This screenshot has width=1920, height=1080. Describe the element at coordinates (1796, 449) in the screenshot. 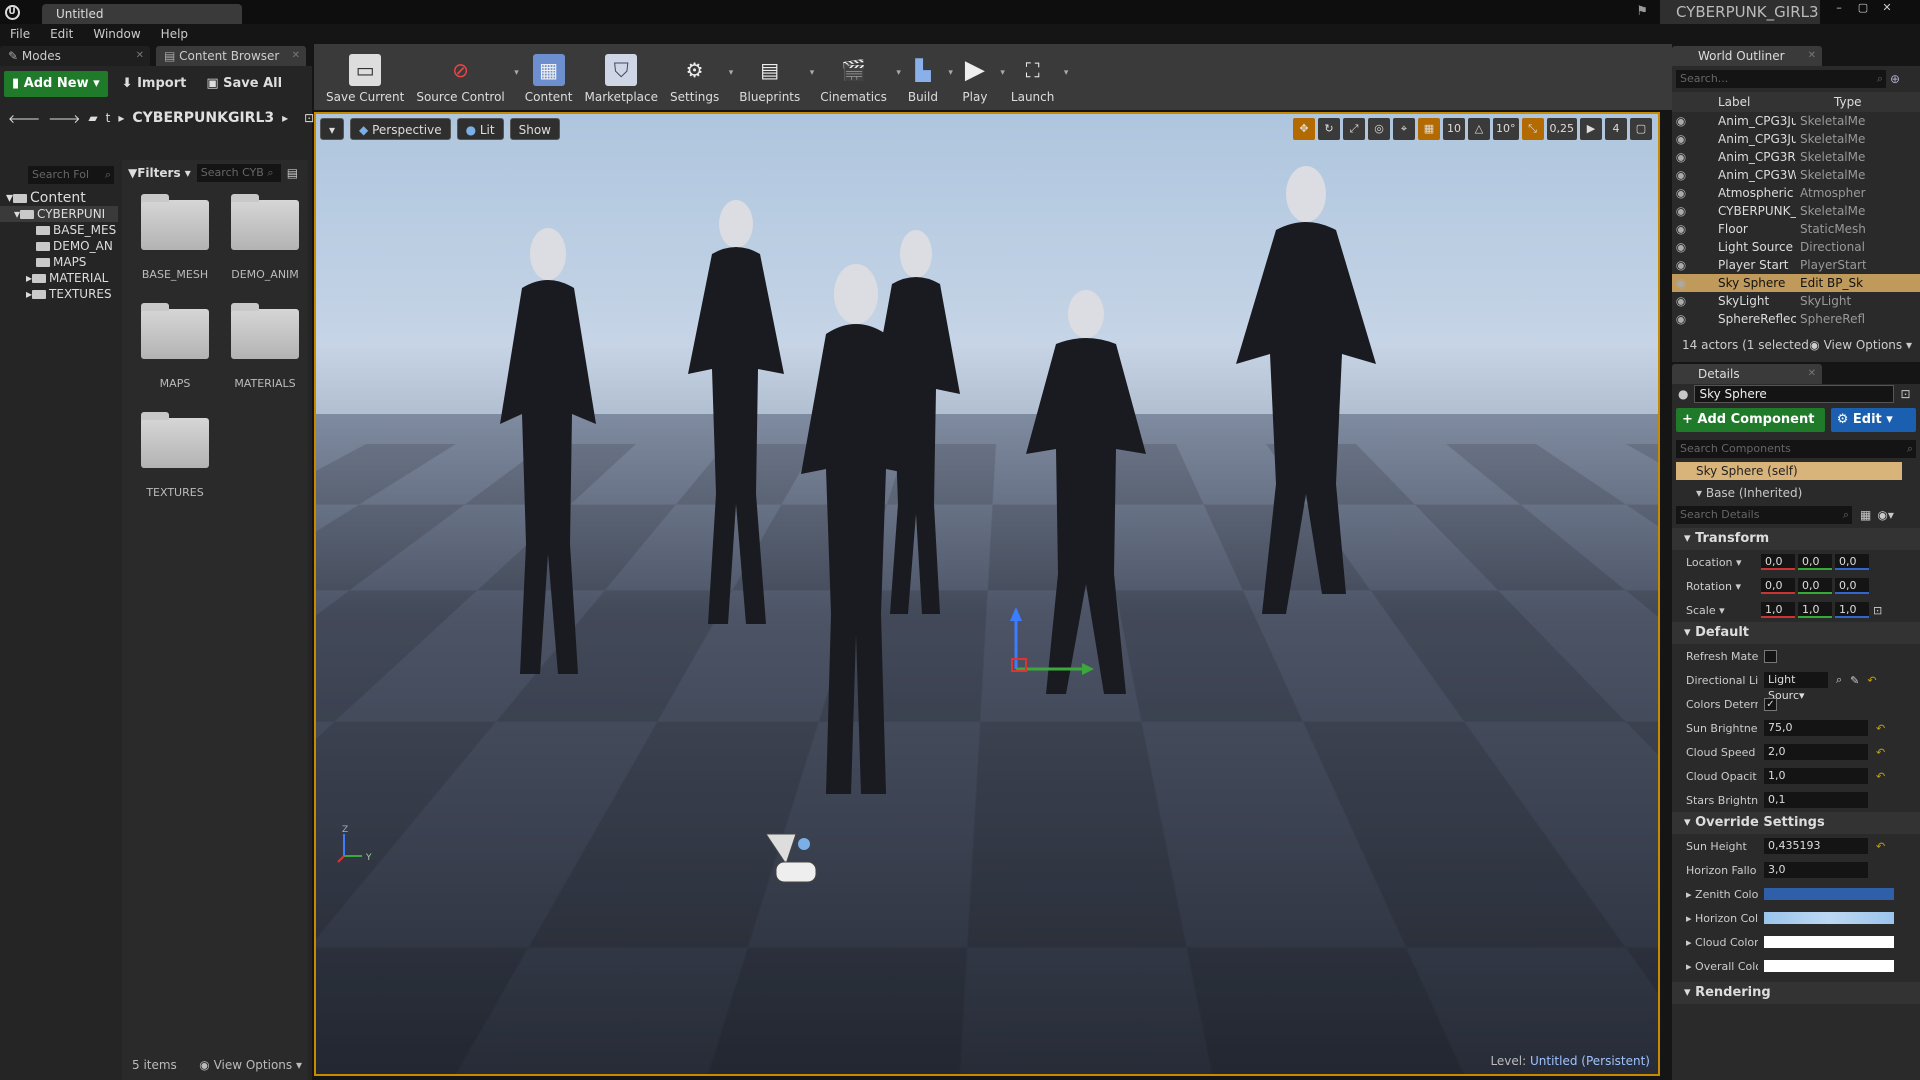

I see `component-search-input: Search Components ⌕` at that location.